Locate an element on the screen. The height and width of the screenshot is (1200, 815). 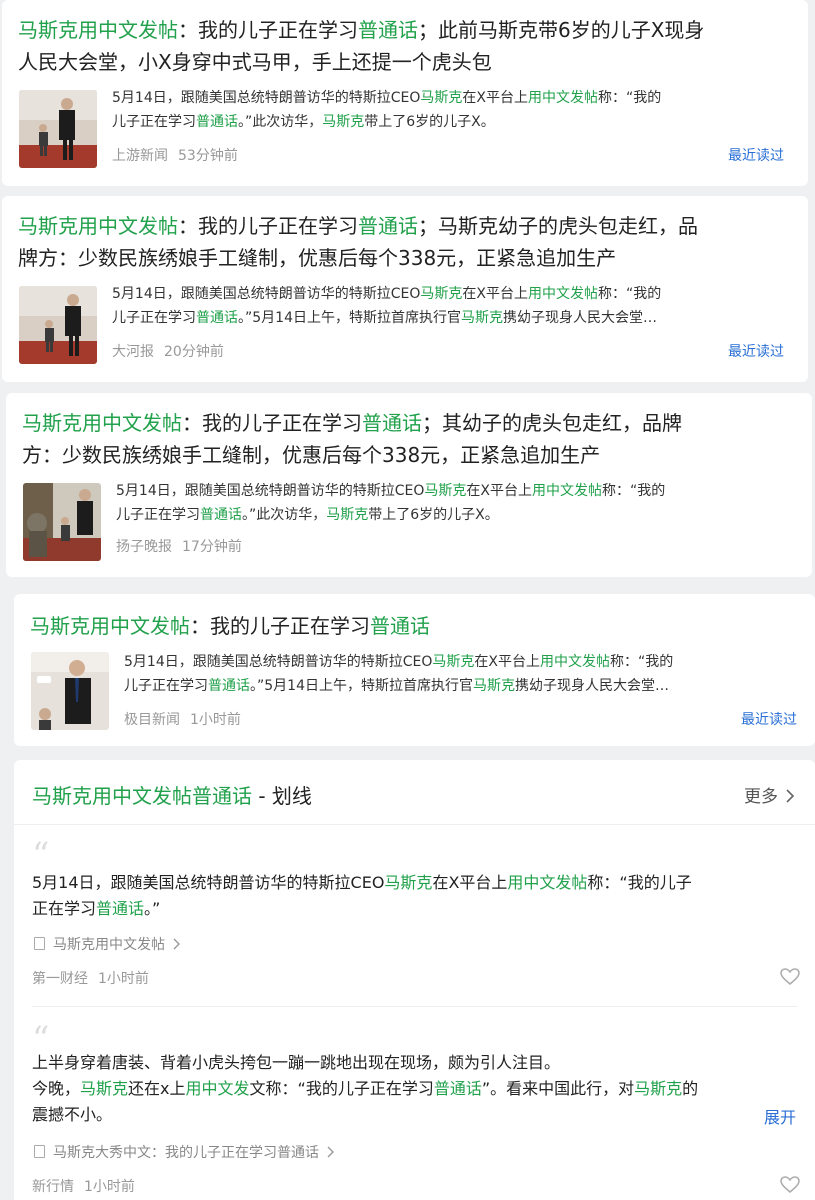
highlights-title: 马斯克用中文发帖普通话 - 划线 is located at coordinates (172, 794).